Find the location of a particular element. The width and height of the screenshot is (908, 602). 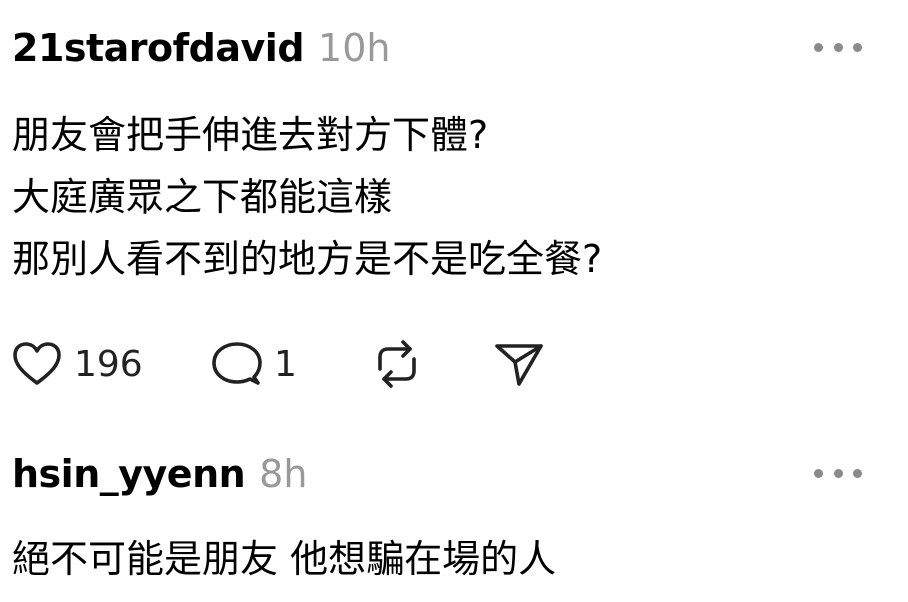

like-button: 196 is located at coordinates (112, 364).